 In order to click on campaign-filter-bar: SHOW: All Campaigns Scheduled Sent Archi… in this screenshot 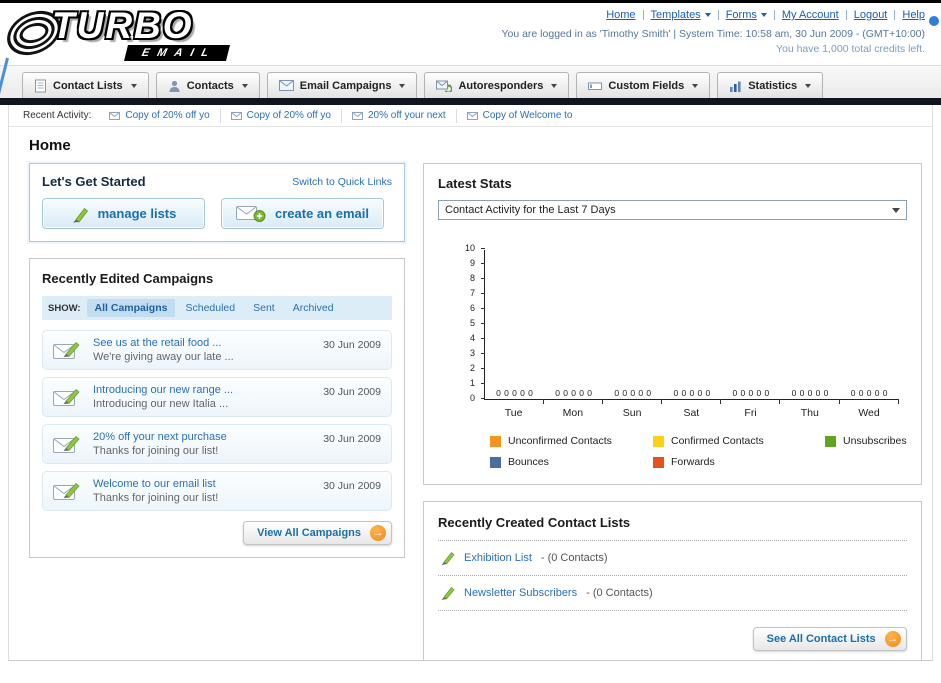, I will do `click(217, 308)`.